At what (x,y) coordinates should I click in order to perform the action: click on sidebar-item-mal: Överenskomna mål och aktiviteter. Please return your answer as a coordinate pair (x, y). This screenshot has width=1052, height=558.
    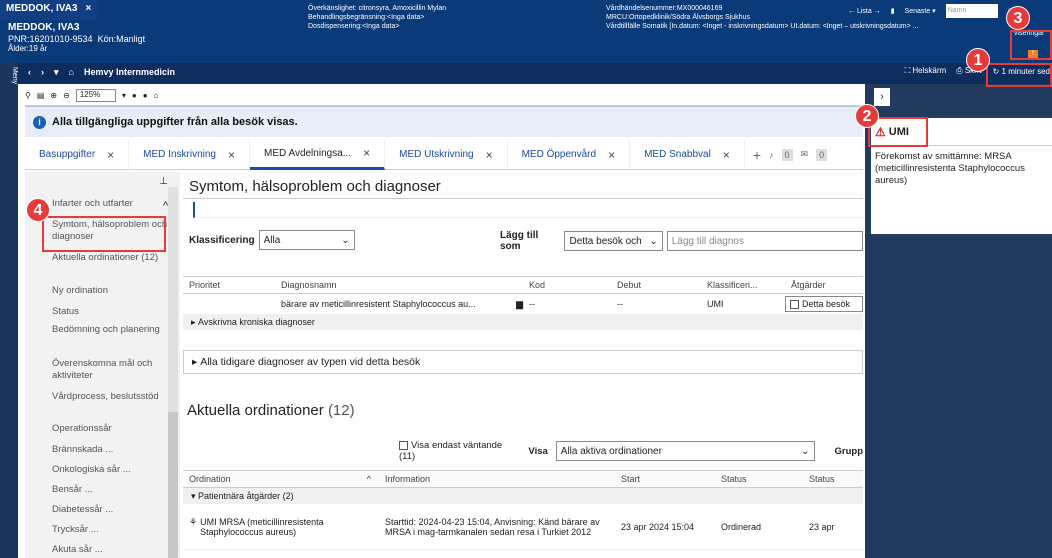
    Looking at the image, I should click on (111, 370).